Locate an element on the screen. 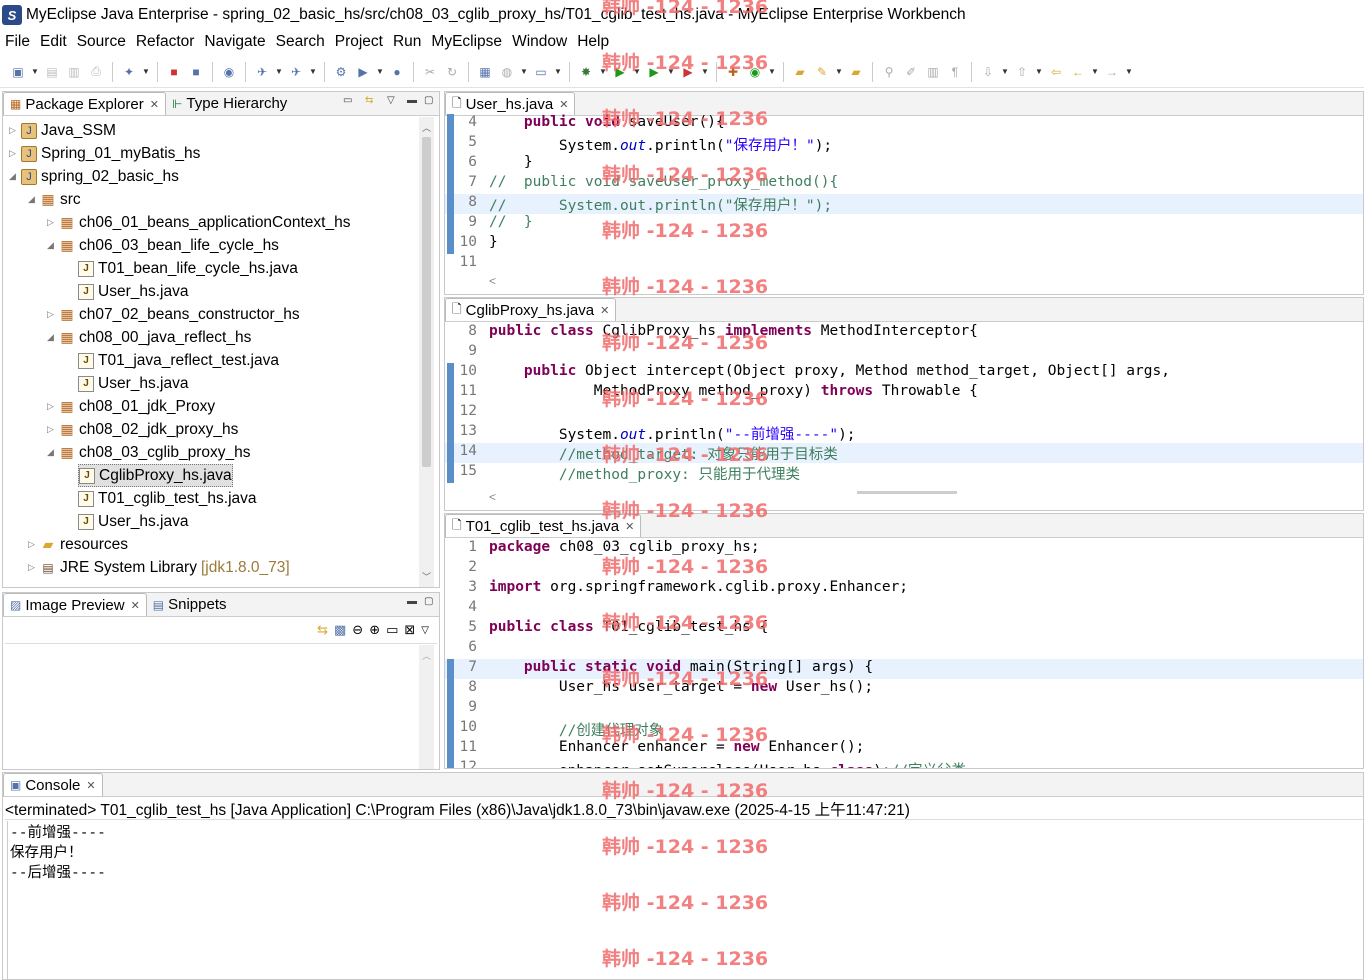  save-all-icon: ▥ is located at coordinates (74, 72).